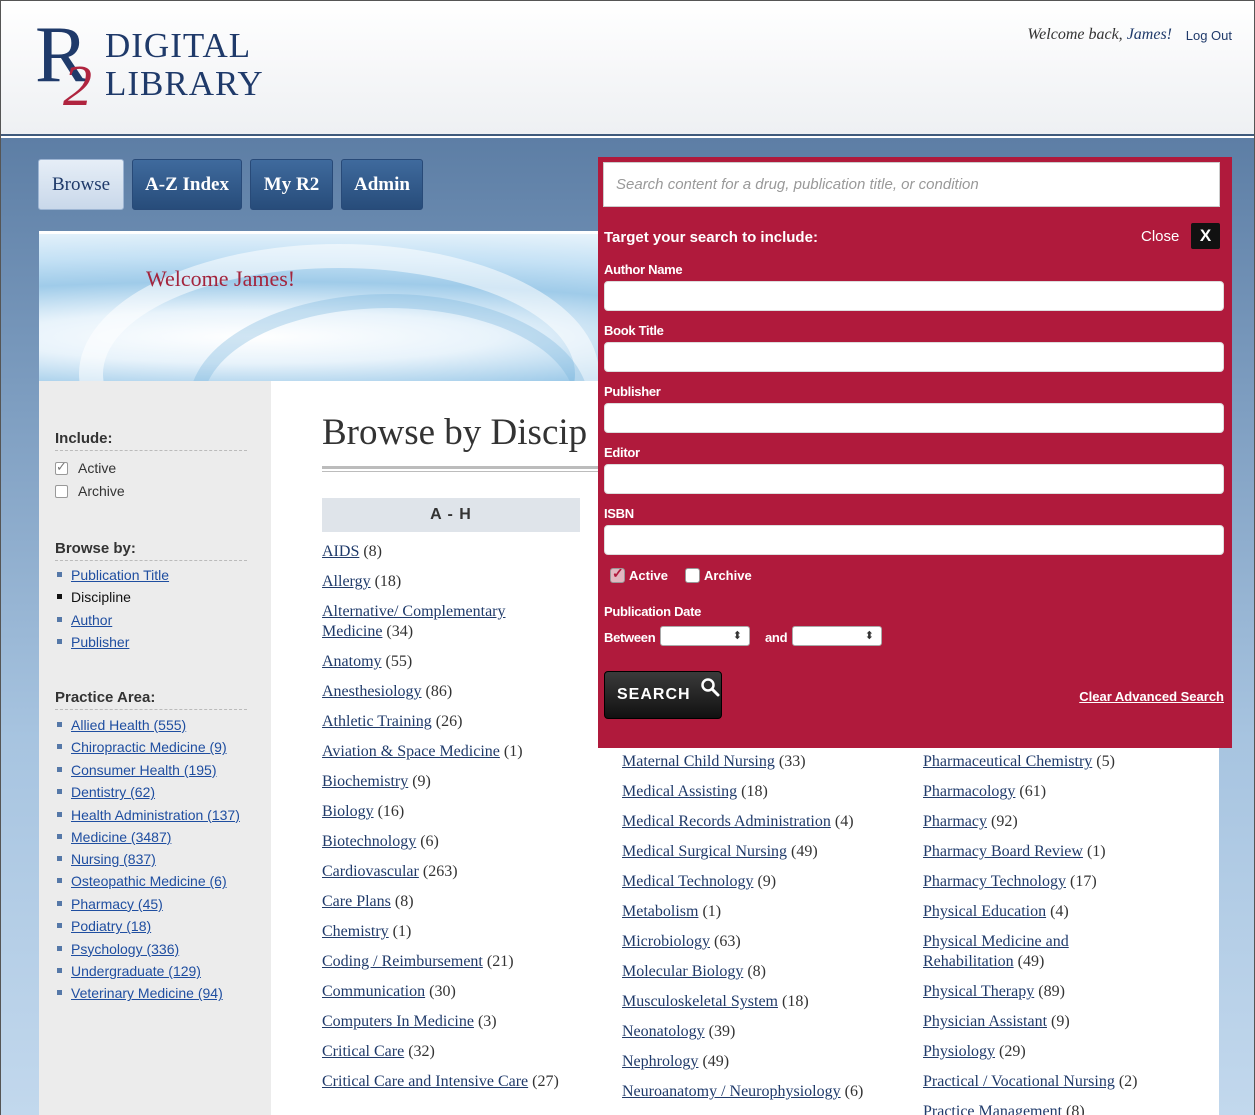 The height and width of the screenshot is (1115, 1255). Describe the element at coordinates (150, 815) in the screenshot. I see `practice-area-item: Health Administration (137)` at that location.